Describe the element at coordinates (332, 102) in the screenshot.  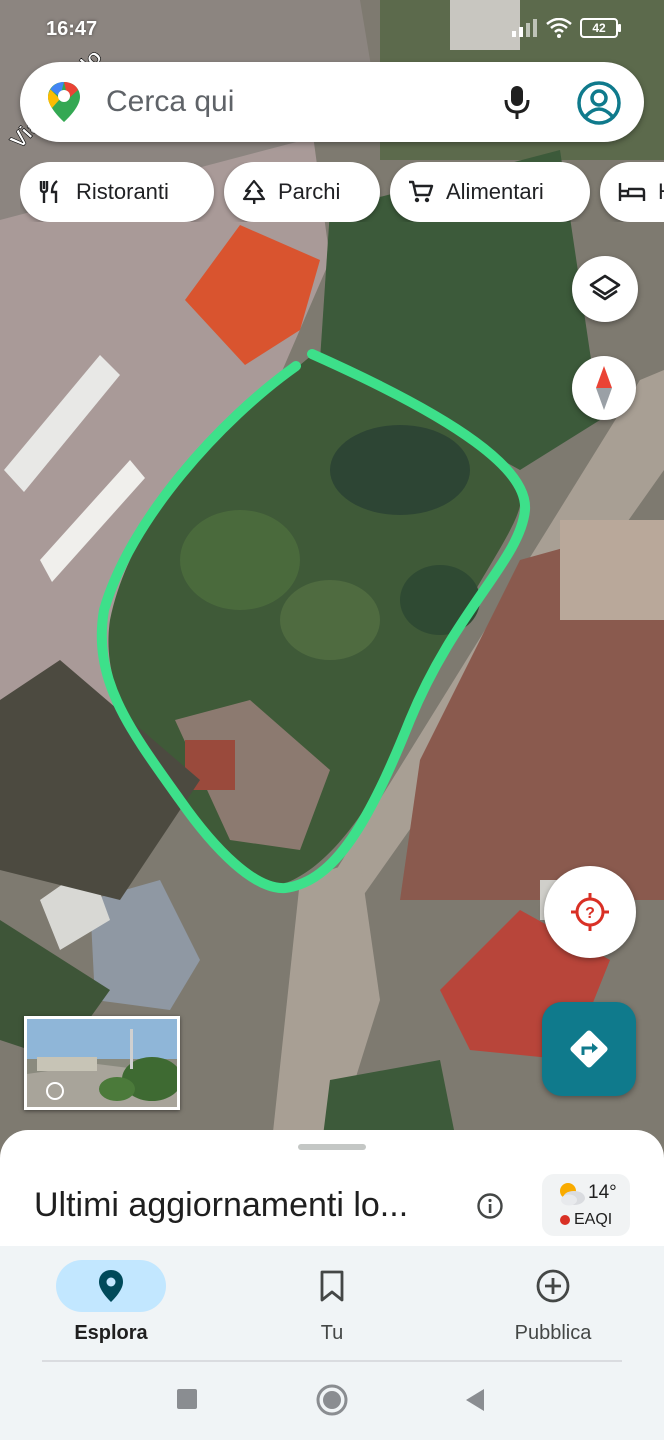
I see `search-bar: Cerca qui` at that location.